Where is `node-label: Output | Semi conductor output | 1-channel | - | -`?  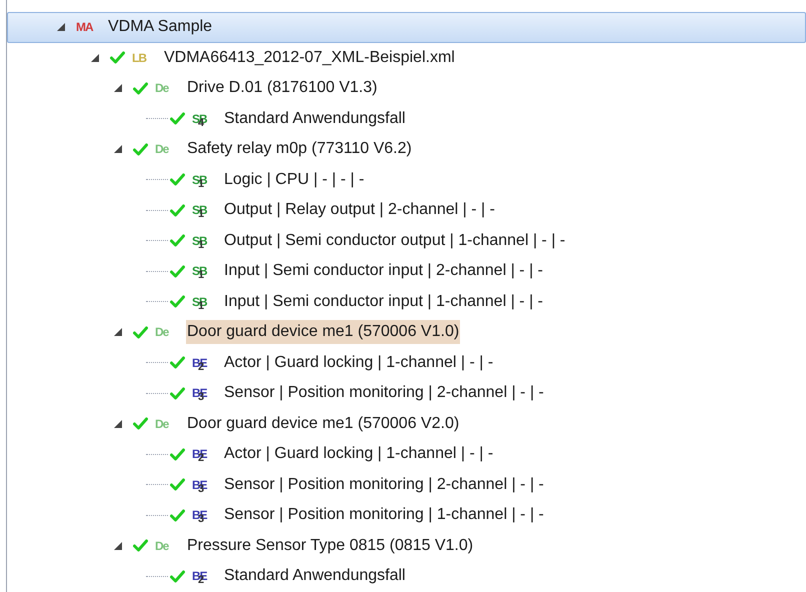 node-label: Output | Semi conductor output | 1-channel | - | - is located at coordinates (394, 240).